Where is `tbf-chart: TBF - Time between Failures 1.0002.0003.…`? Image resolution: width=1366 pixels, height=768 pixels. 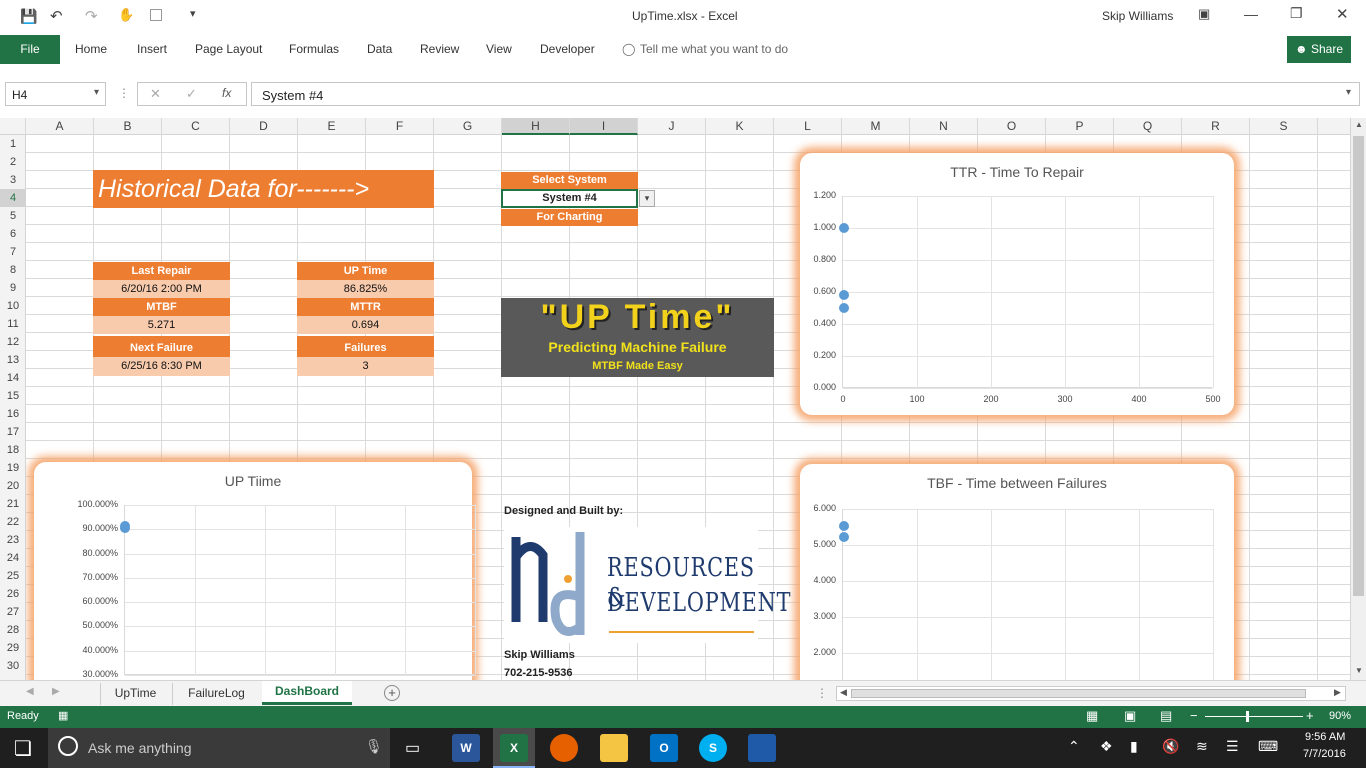 tbf-chart: TBF - Time between Failures 1.0002.0003.… is located at coordinates (1017, 572).